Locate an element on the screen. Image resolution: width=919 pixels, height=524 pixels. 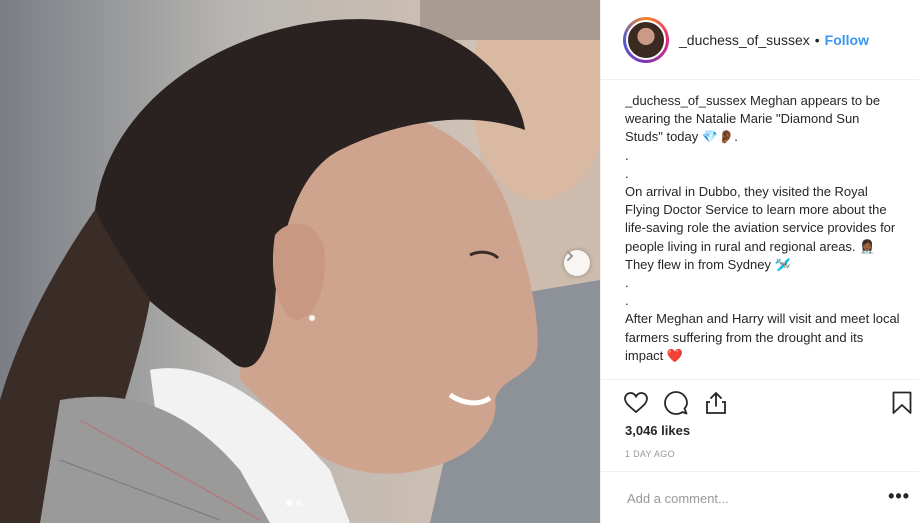
more-options-button: ••• is located at coordinates (899, 496).